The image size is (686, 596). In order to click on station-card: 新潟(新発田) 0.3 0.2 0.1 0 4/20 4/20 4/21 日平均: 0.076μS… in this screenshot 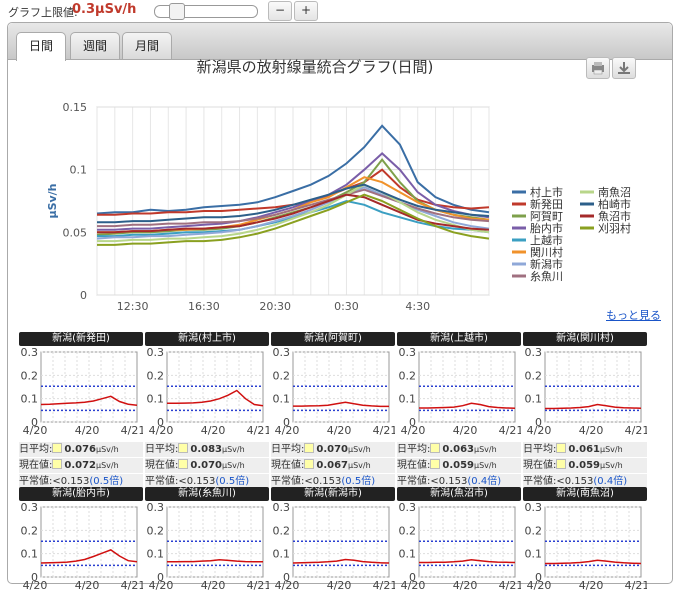, I will do `click(82, 410)`.